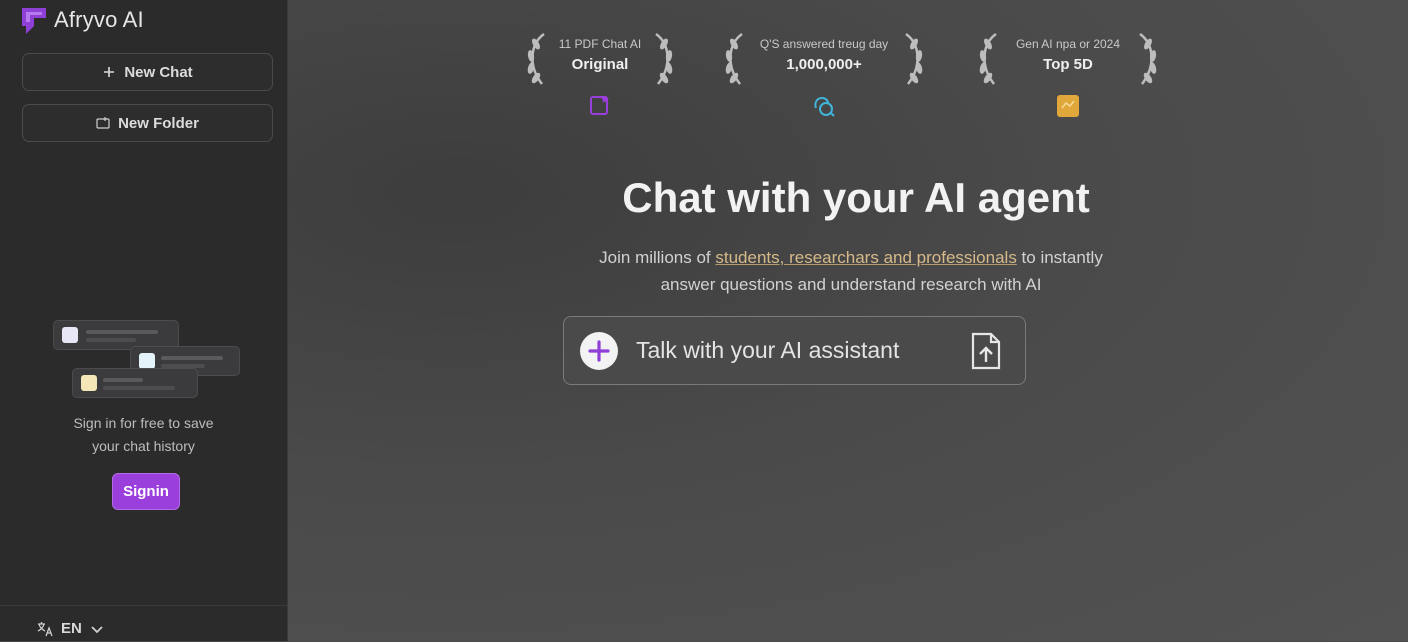  What do you see at coordinates (600, 44) in the screenshot?
I see `badge-label: 11 PDF Chat AI` at bounding box center [600, 44].